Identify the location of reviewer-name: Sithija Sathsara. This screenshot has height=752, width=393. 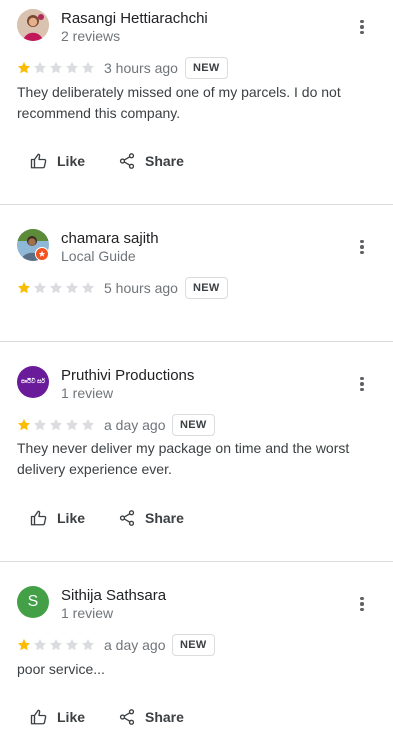
(113, 595).